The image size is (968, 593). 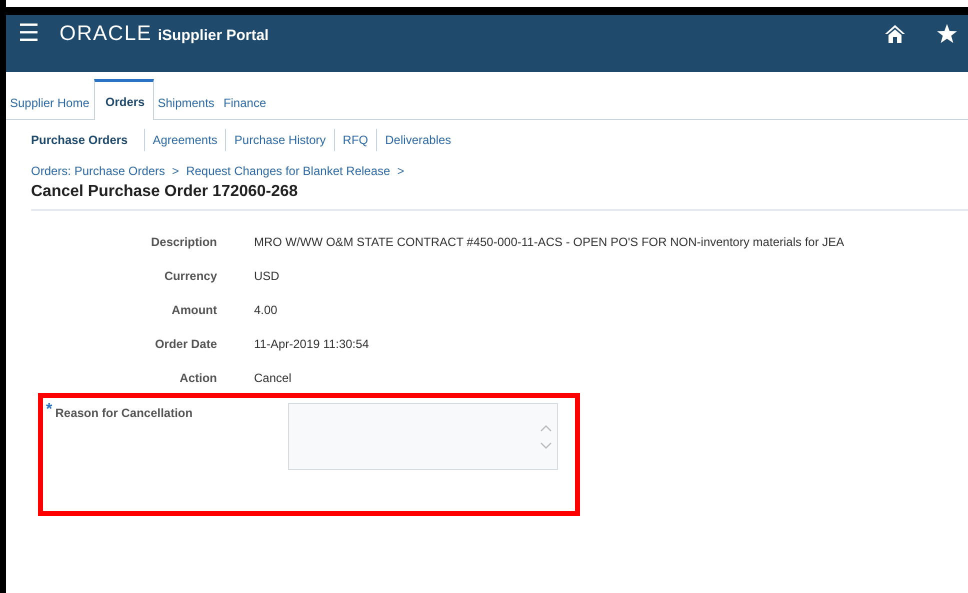 What do you see at coordinates (50, 100) in the screenshot?
I see `nav-tab: Supplier Home` at bounding box center [50, 100].